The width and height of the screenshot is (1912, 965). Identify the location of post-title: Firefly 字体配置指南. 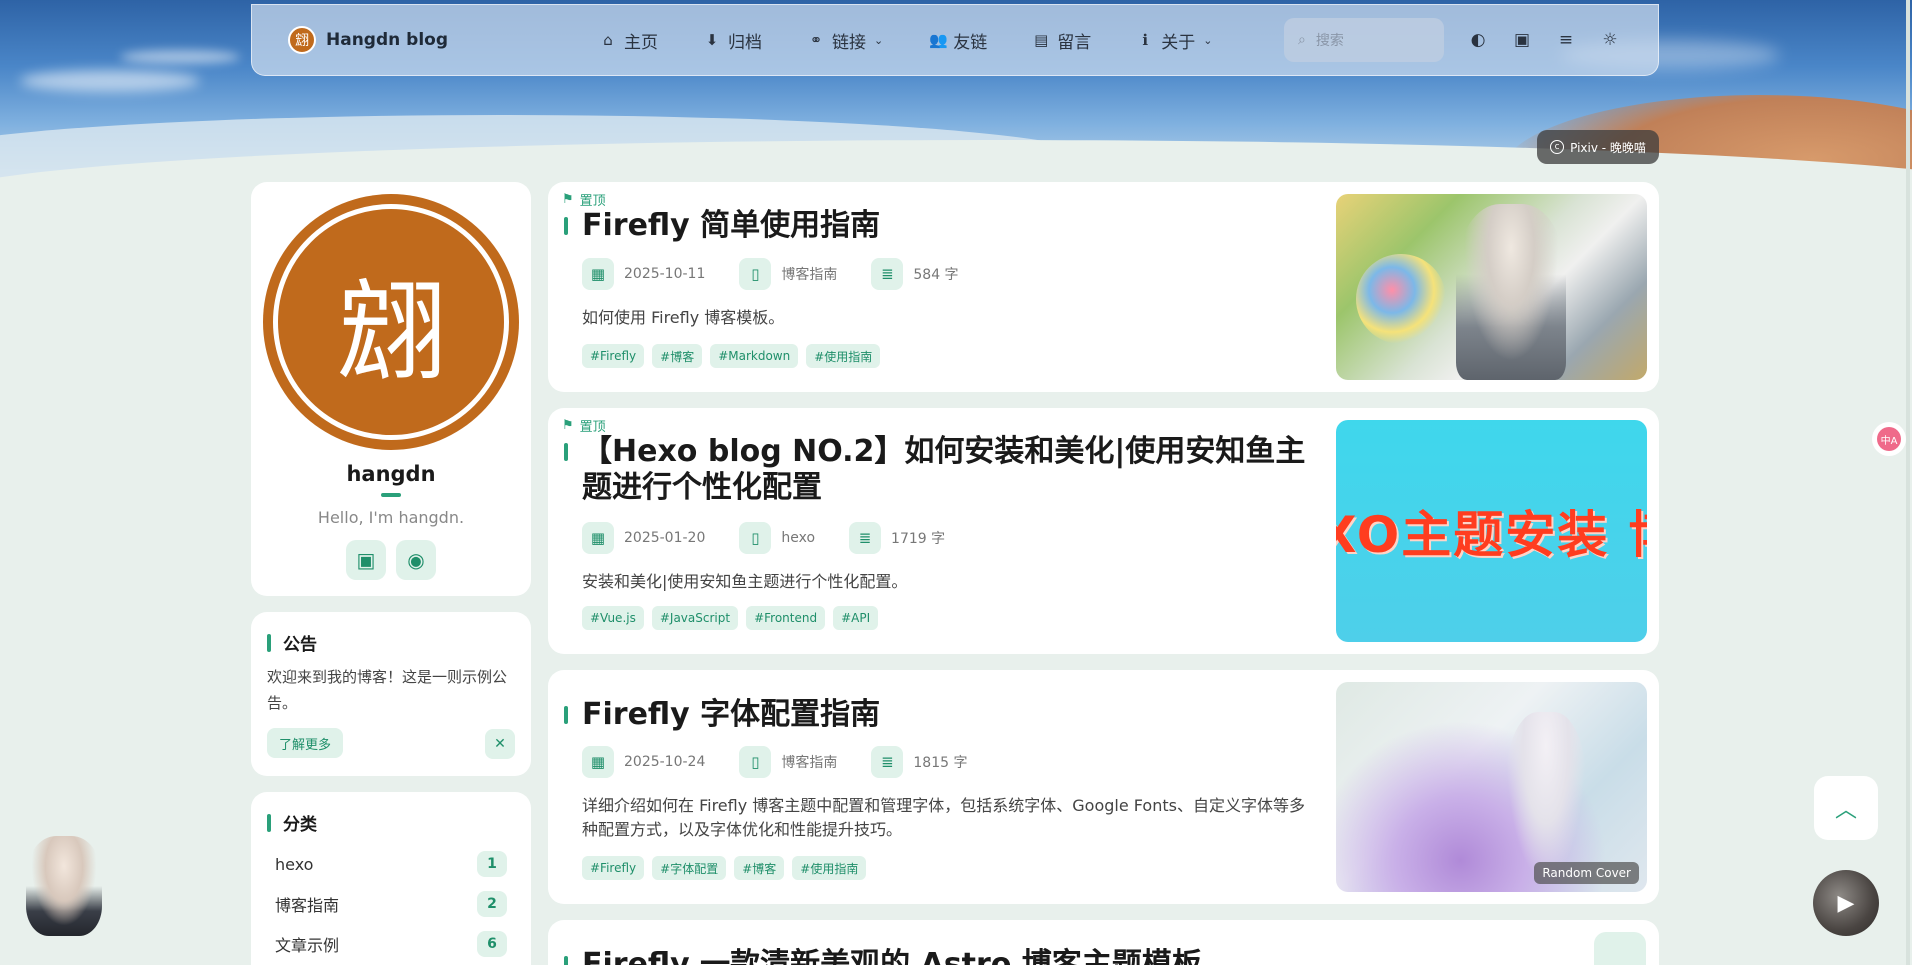
(952, 715).